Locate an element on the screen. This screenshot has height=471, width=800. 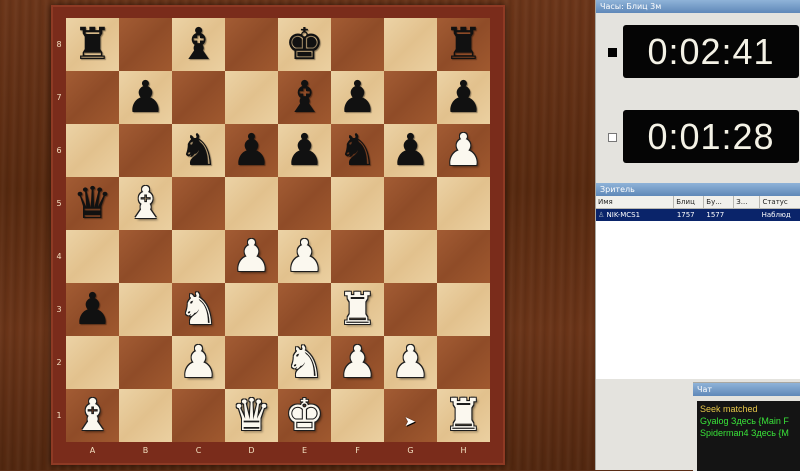
square-c8: ♝ is located at coordinates (198, 44).